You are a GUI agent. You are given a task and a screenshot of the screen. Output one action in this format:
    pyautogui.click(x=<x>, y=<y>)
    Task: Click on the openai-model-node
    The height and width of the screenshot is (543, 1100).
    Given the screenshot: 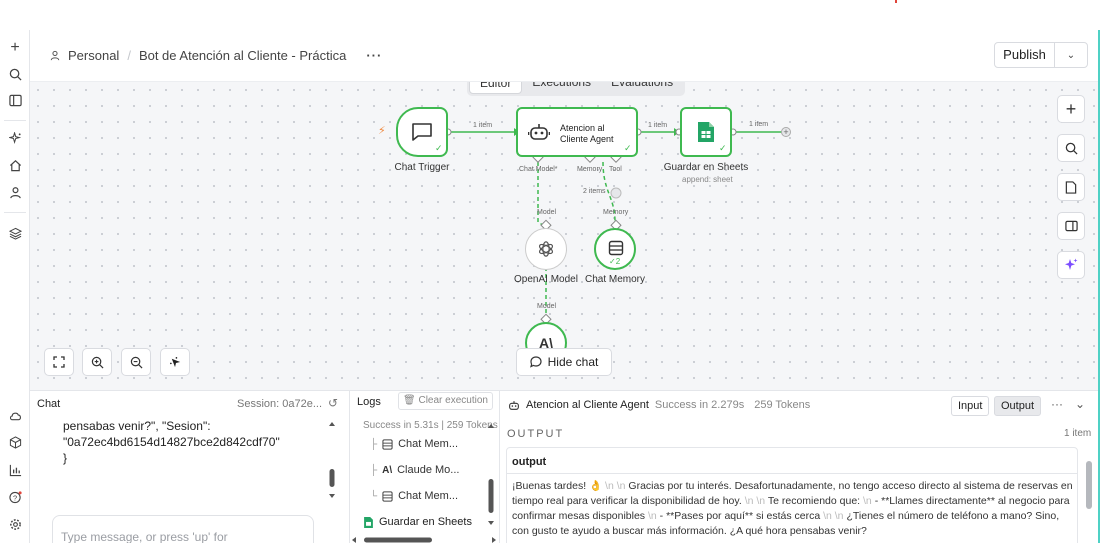 What is the action you would take?
    pyautogui.click(x=546, y=249)
    